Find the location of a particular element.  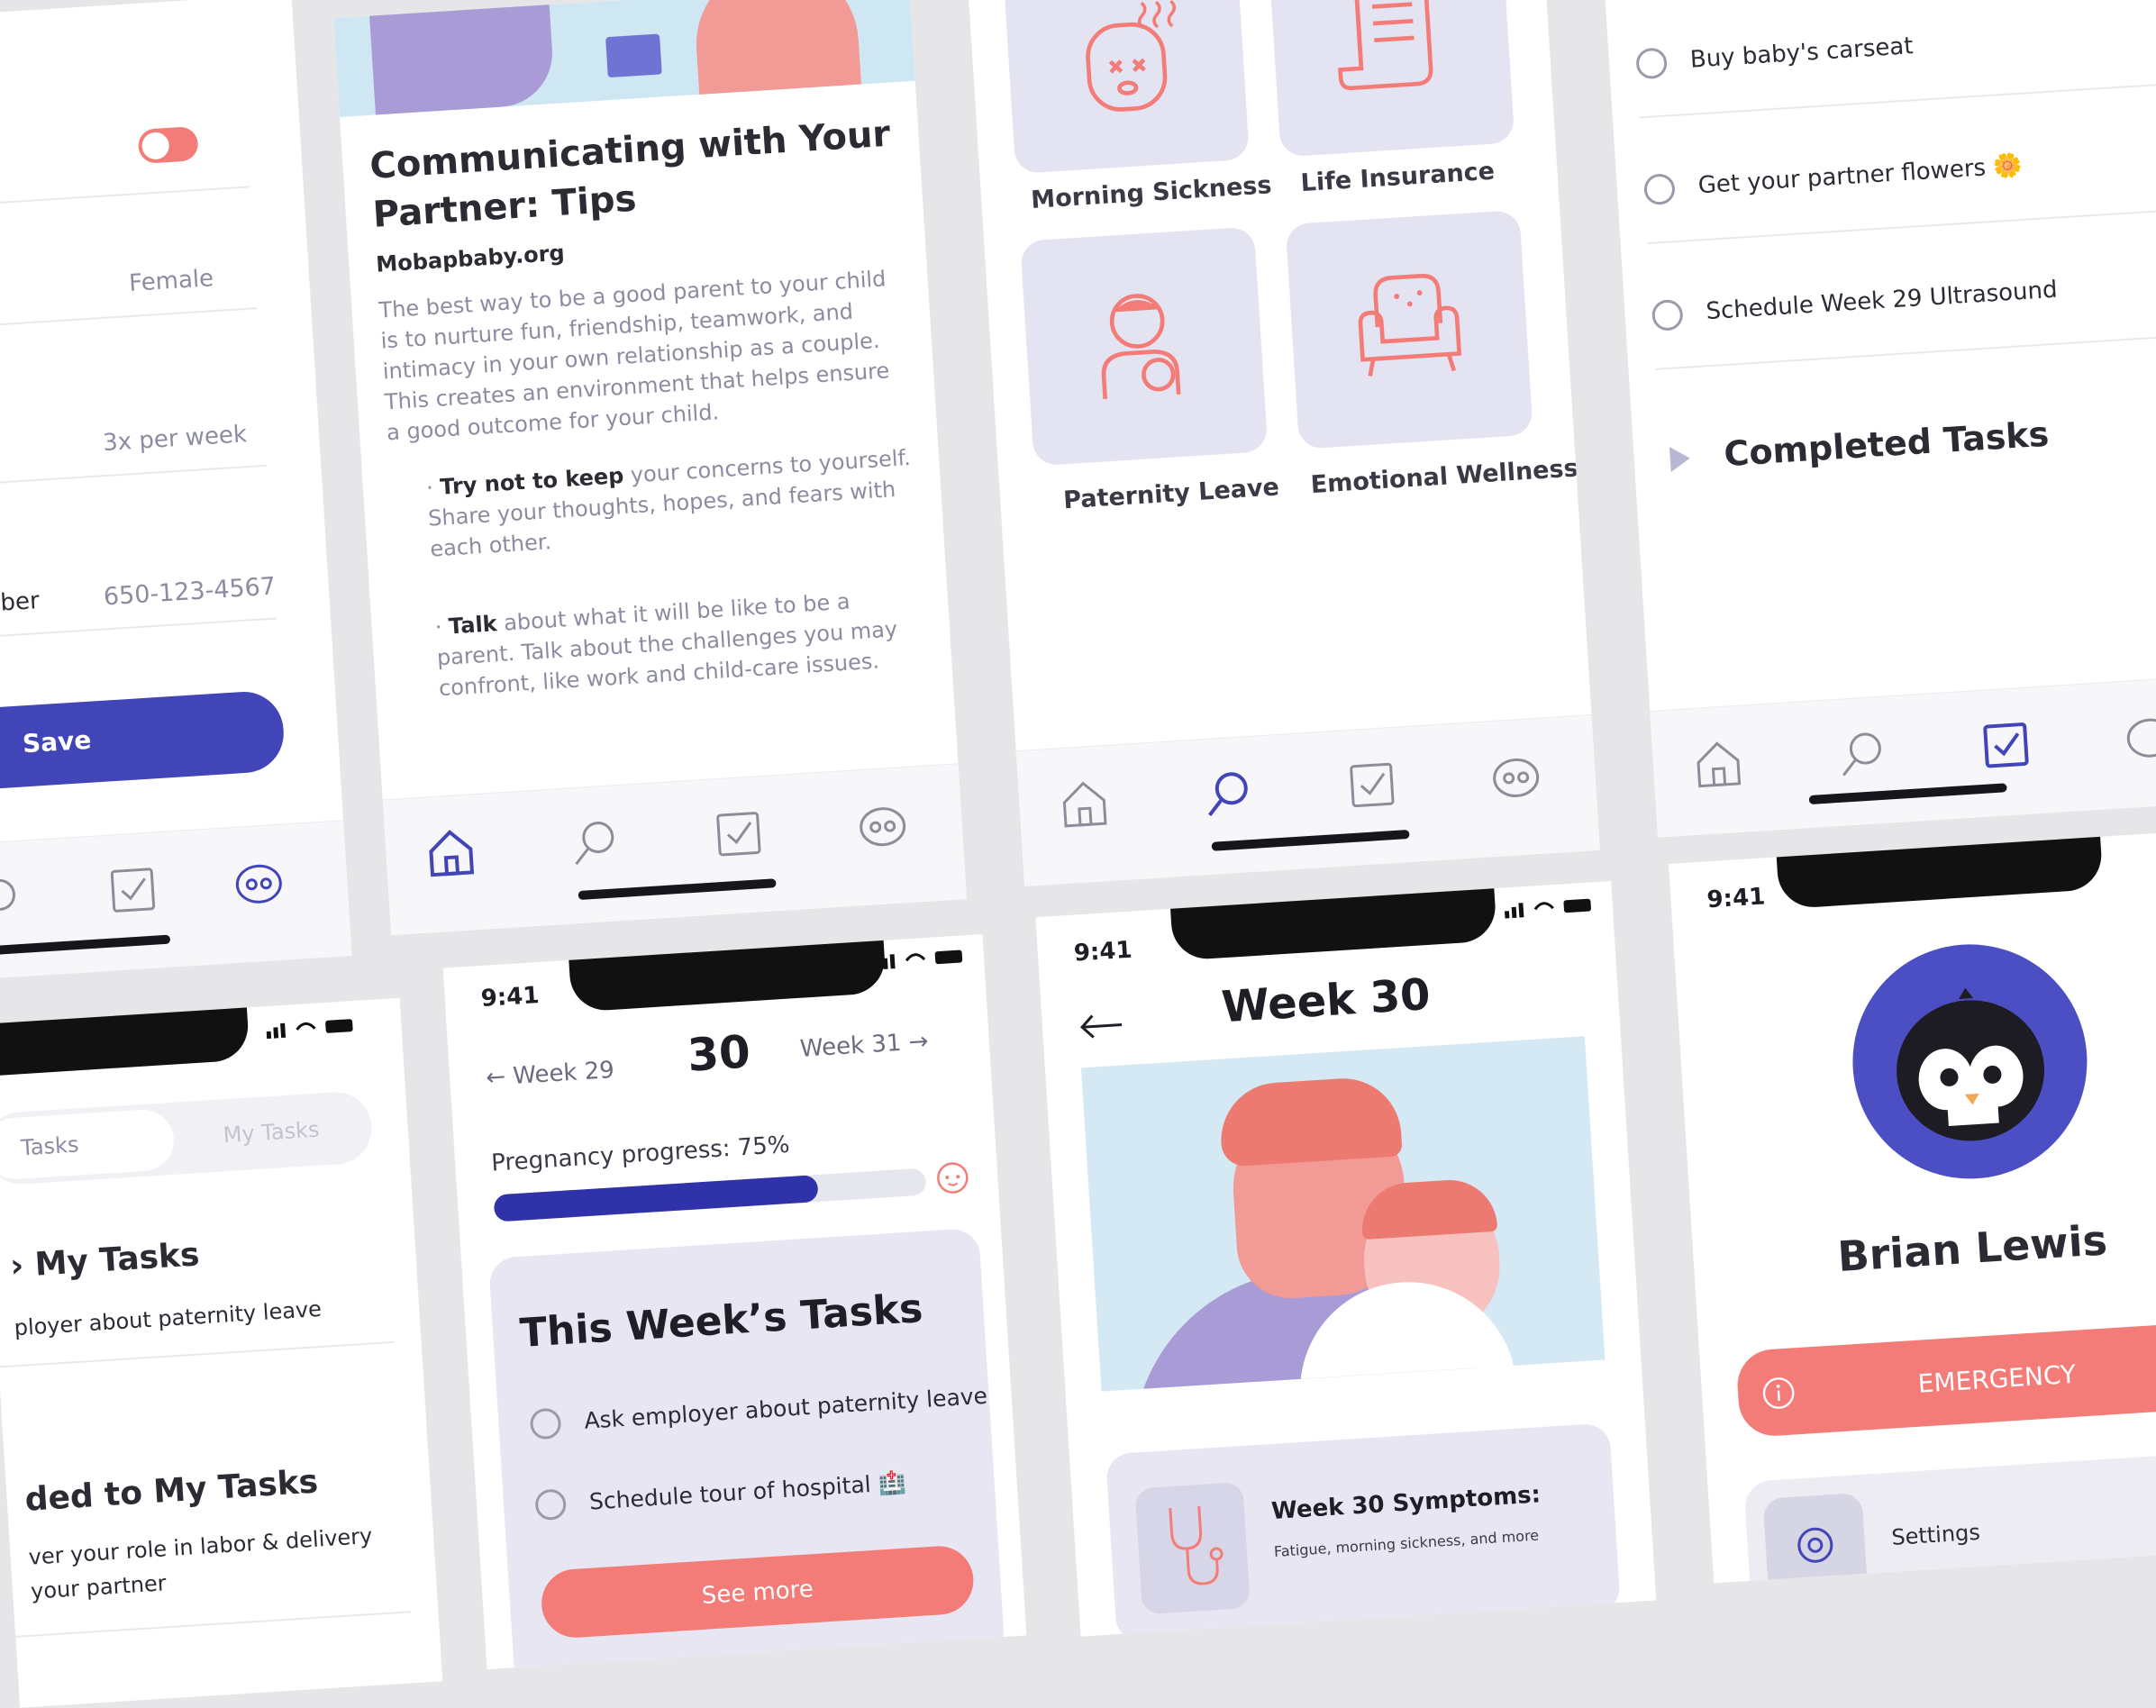

morning-sickness-tile is located at coordinates (1125, 87).